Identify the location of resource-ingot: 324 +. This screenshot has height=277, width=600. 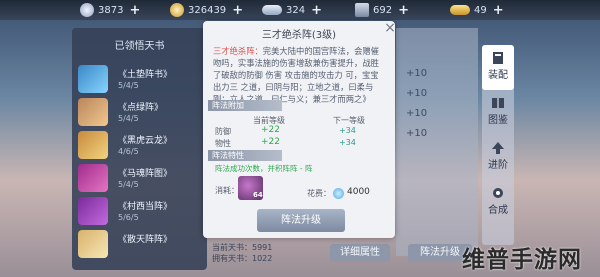
(292, 10).